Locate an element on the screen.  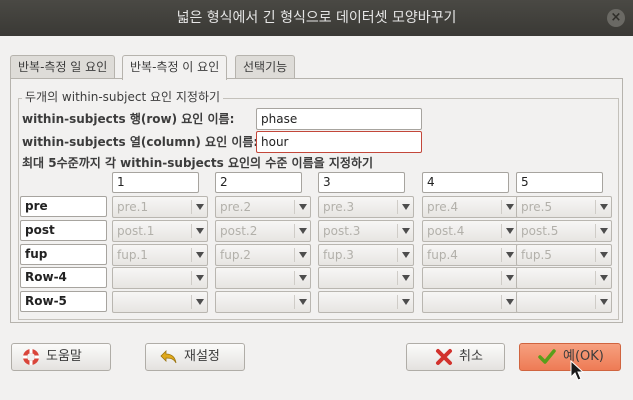
level-select: fup.3 is located at coordinates (366, 255).